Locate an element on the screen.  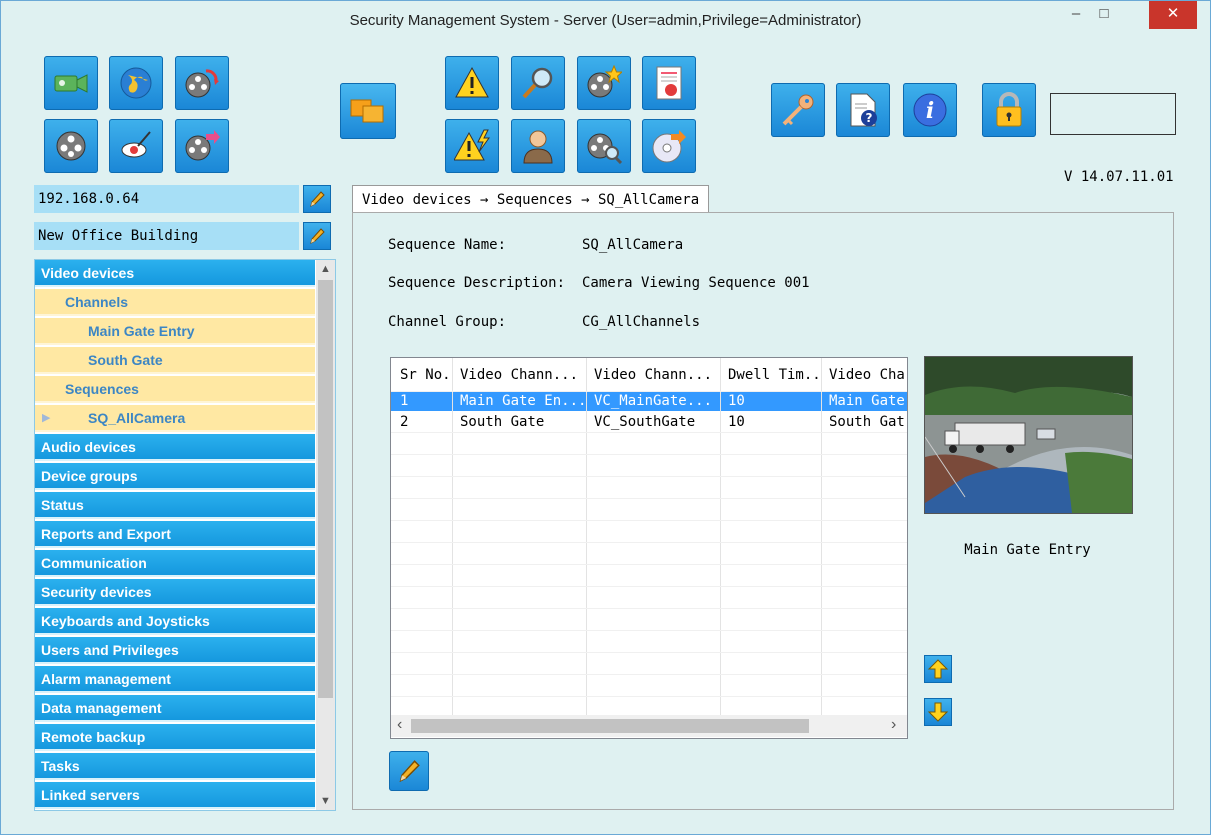
tree-scrollbar-thumb is located at coordinates (325, 489).